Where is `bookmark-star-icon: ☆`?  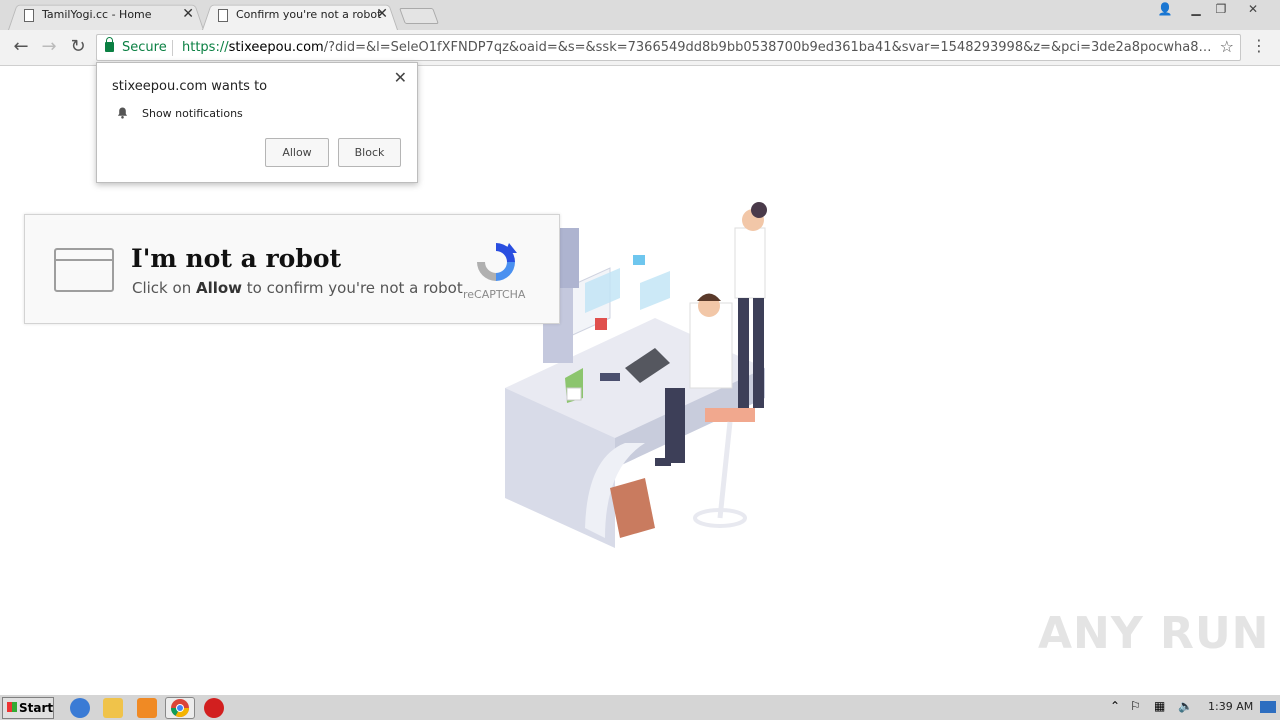 bookmark-star-icon: ☆ is located at coordinates (1227, 46).